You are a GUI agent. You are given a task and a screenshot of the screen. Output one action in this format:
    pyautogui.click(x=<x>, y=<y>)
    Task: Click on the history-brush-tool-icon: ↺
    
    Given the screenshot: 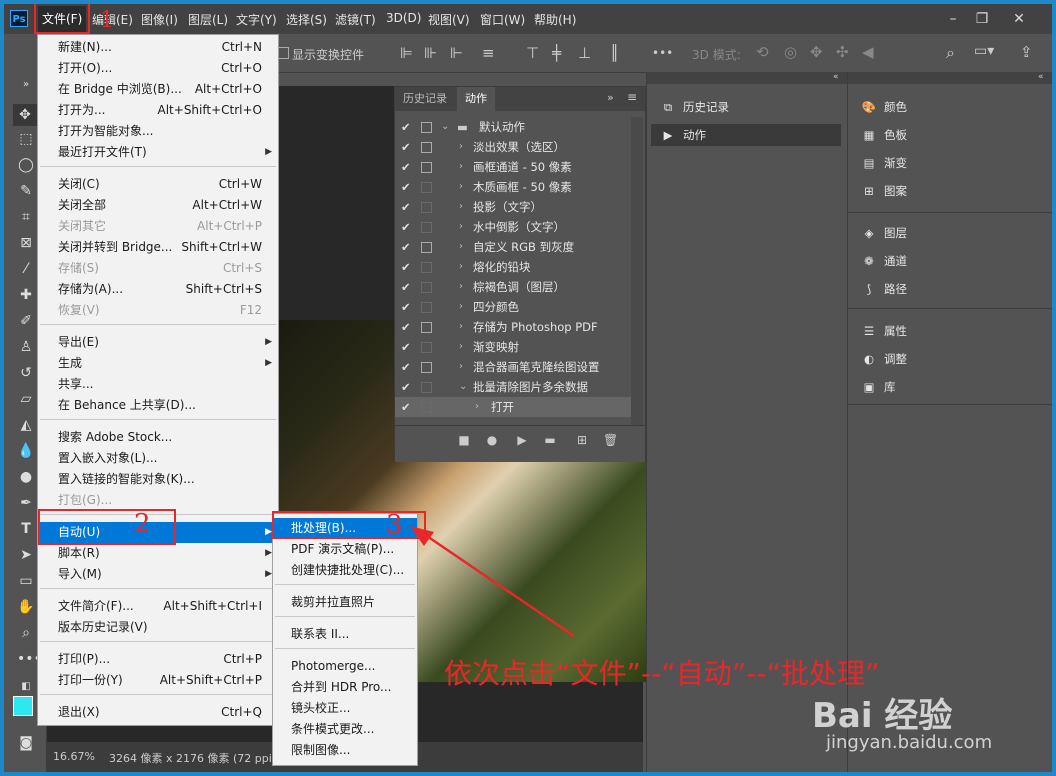 What is the action you would take?
    pyautogui.click(x=26, y=373)
    